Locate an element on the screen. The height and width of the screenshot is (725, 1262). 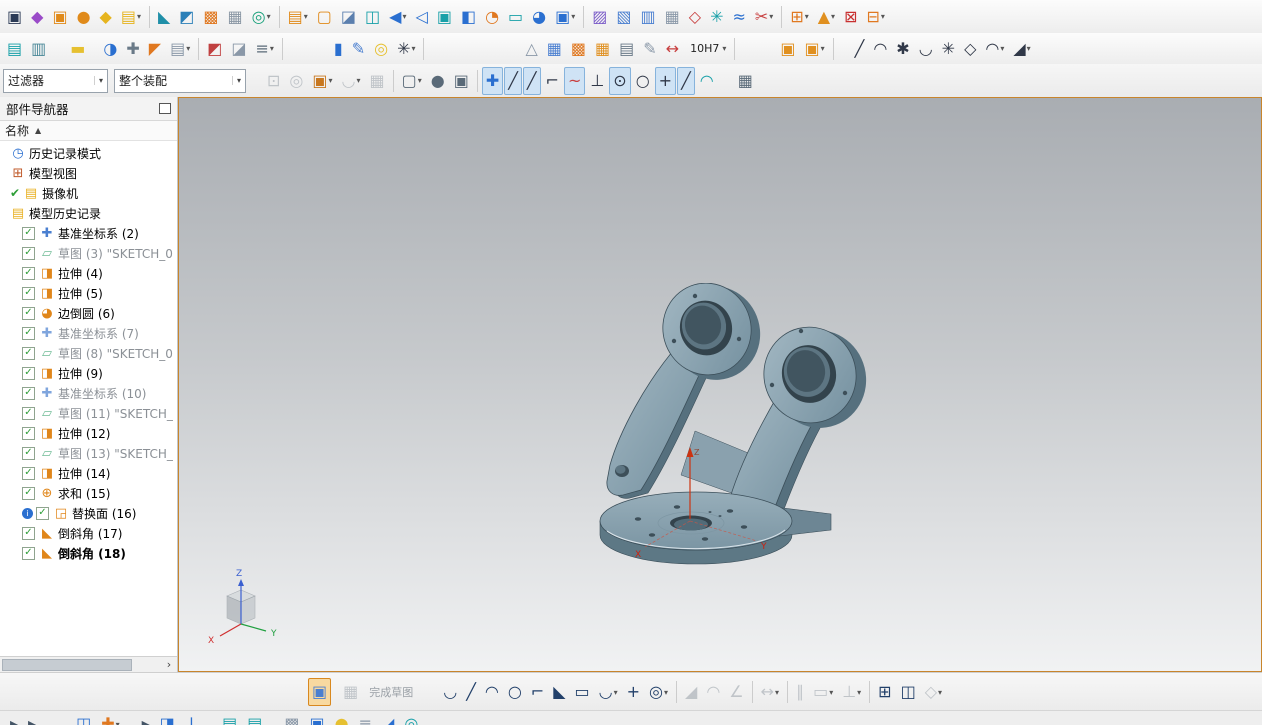
plane-curve-icon: ◇ is located at coordinates (970, 49).